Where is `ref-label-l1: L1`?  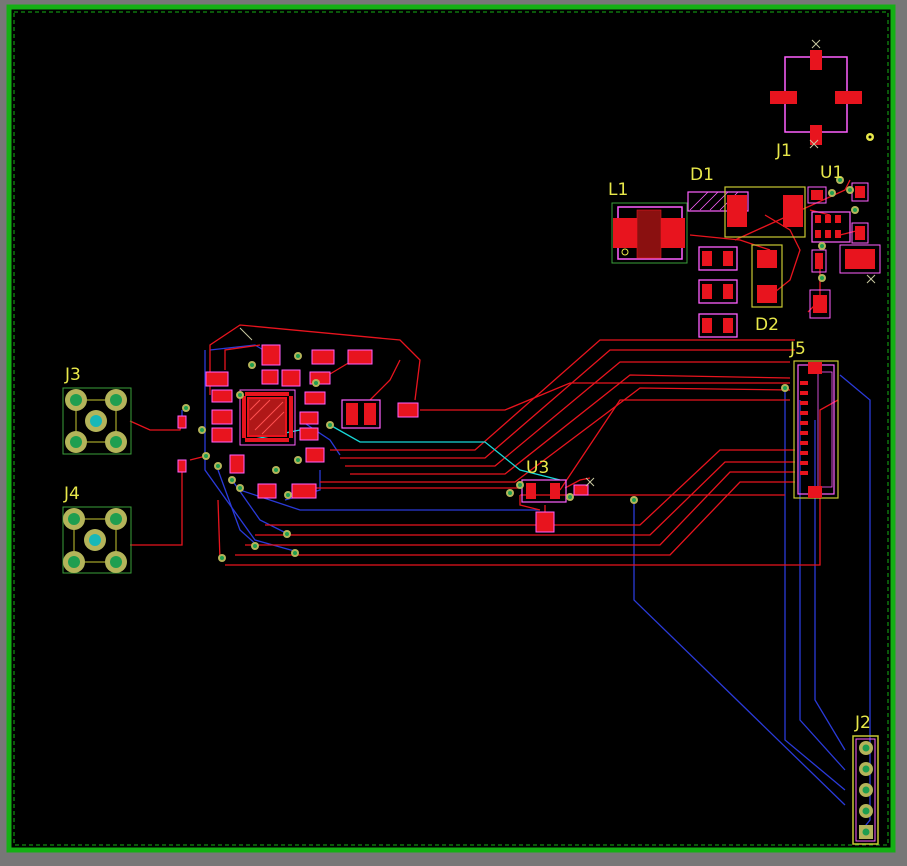
ref-label-l1: L1 is located at coordinates (618, 190).